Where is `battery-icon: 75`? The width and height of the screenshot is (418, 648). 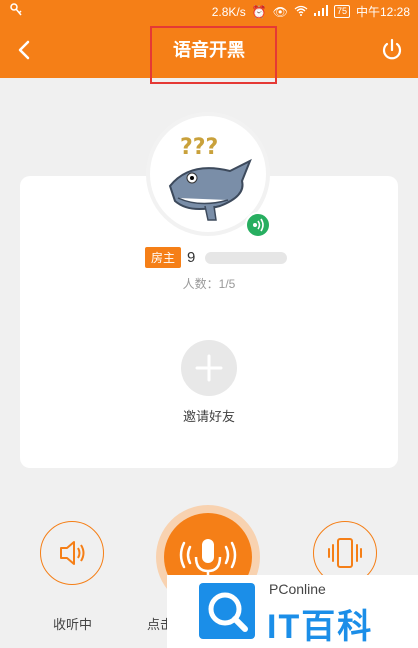
battery-icon: 75 is located at coordinates (341, 11).